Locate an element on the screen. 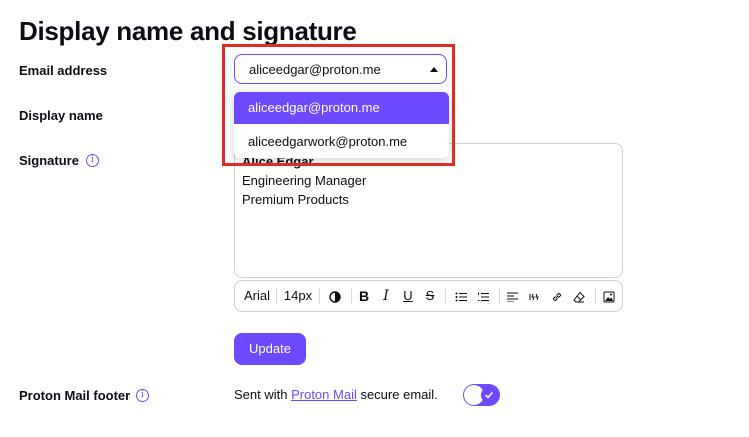 The image size is (749, 437). editor-toolbar: Arial 14px B I U S is located at coordinates (428, 296).